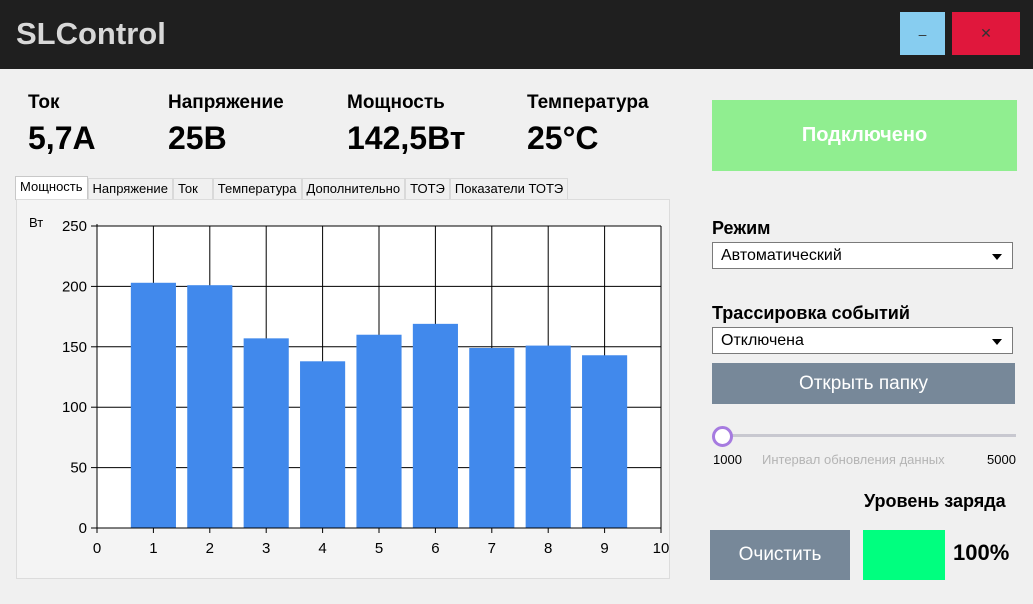 Image resolution: width=1033 pixels, height=604 pixels. What do you see at coordinates (192, 188) in the screenshot?
I see `tab-current: Ток` at bounding box center [192, 188].